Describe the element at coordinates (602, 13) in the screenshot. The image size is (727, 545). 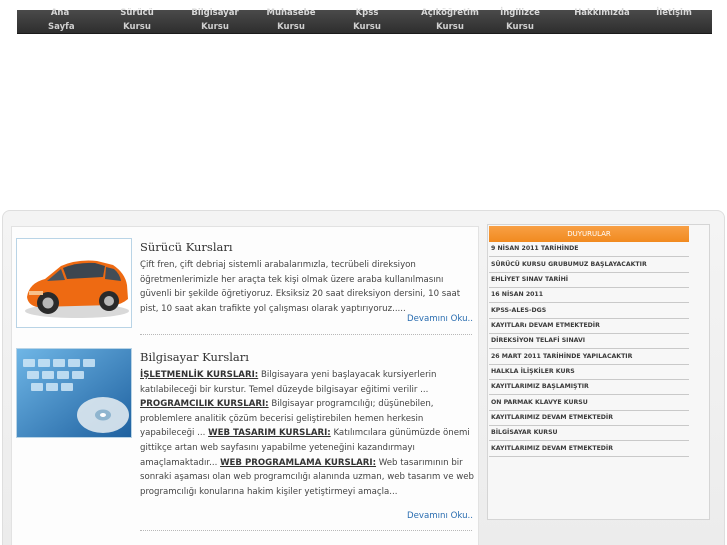
I see `nav-label: Hakkımızda` at that location.